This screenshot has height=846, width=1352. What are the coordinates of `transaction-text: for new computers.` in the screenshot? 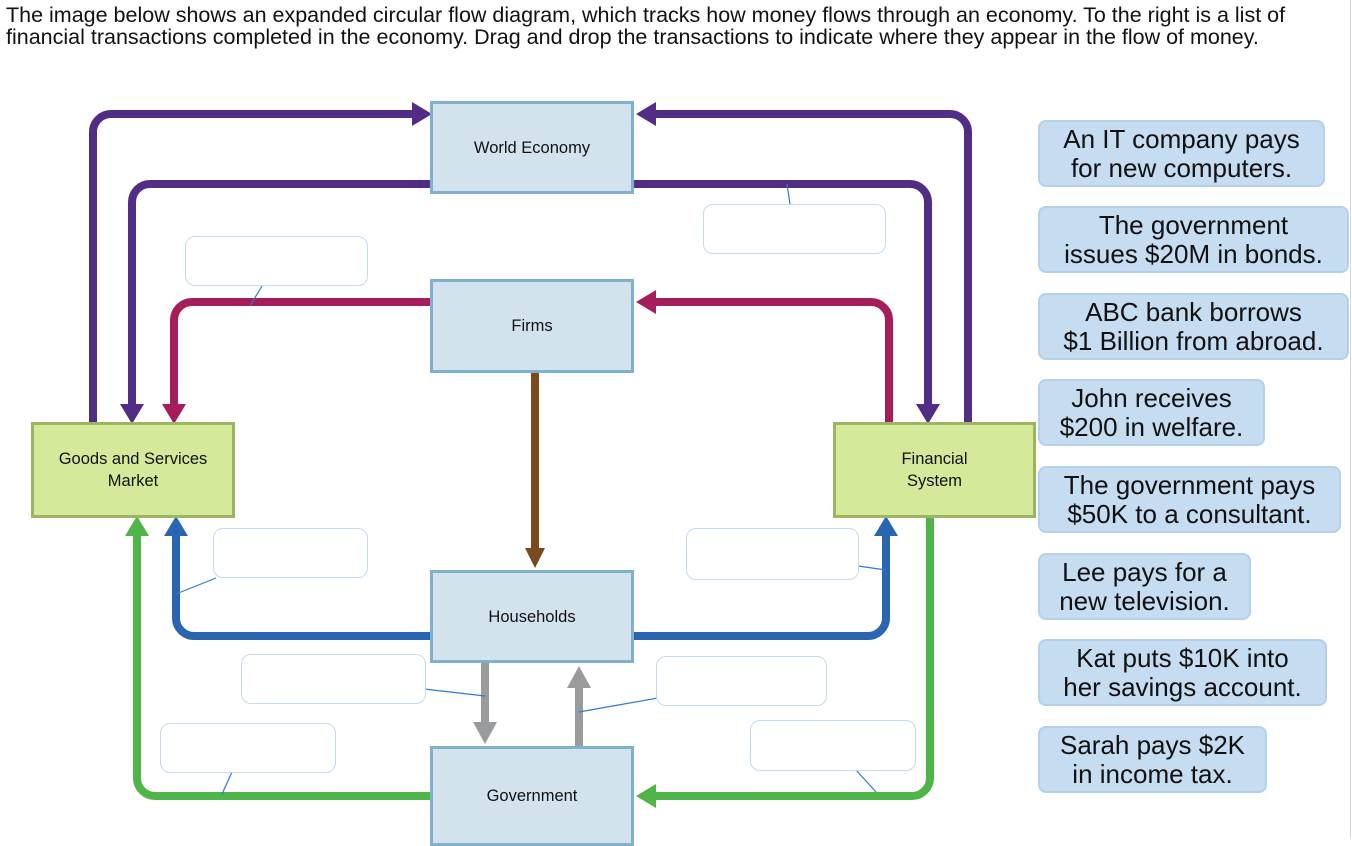 It's located at (1181, 168).